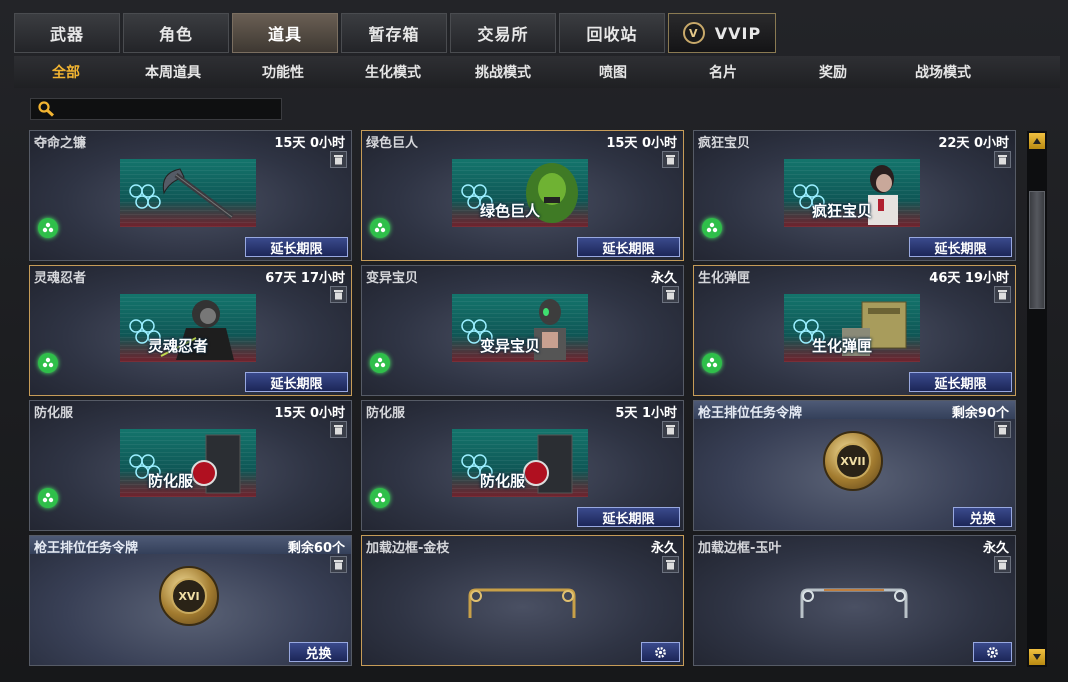 The height and width of the screenshot is (682, 1068). Describe the element at coordinates (1037, 250) in the screenshot. I see `scroll-thumb` at that location.